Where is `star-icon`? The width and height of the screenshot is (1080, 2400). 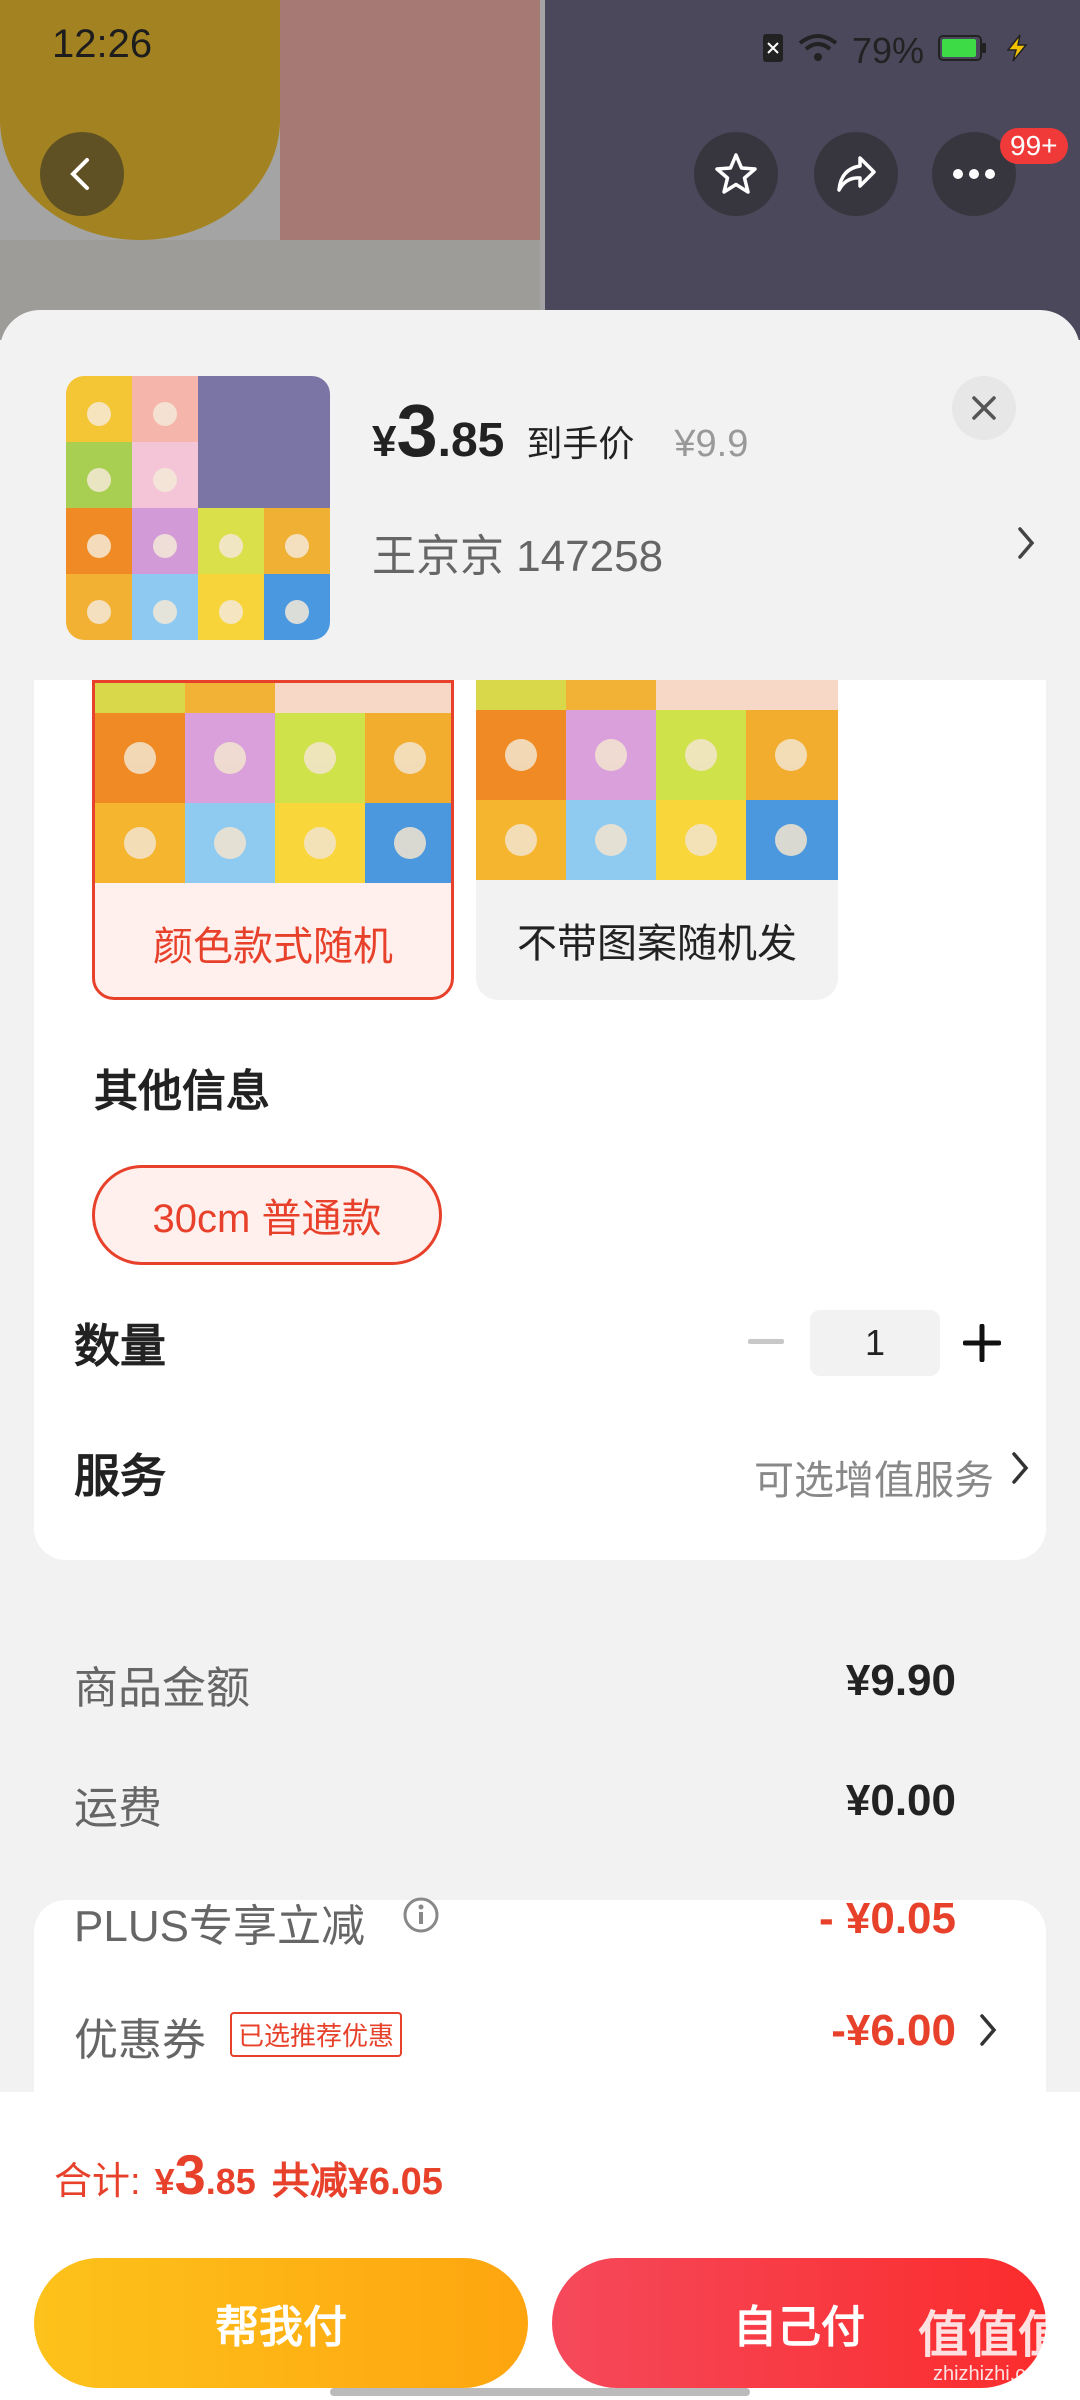
star-icon is located at coordinates (736, 173).